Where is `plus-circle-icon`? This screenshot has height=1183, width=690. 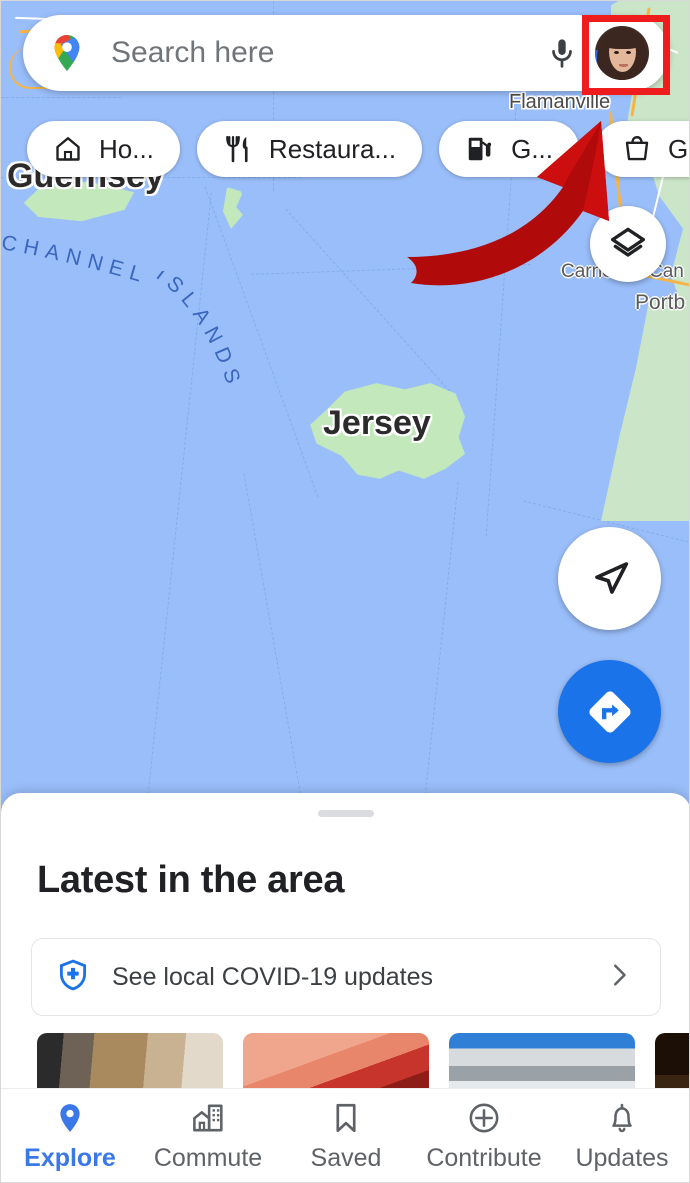
plus-circle-icon is located at coordinates (484, 1118).